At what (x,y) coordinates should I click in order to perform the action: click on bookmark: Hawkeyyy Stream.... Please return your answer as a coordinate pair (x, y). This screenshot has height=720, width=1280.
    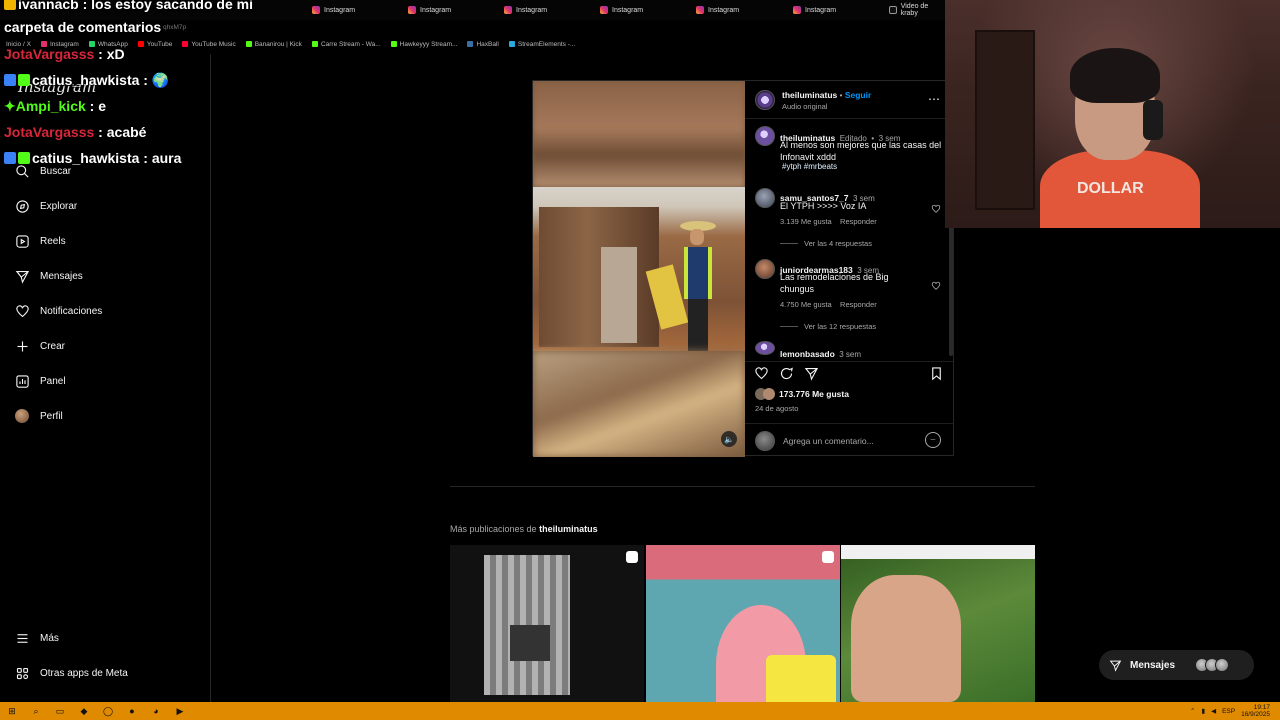
    Looking at the image, I should click on (423, 44).